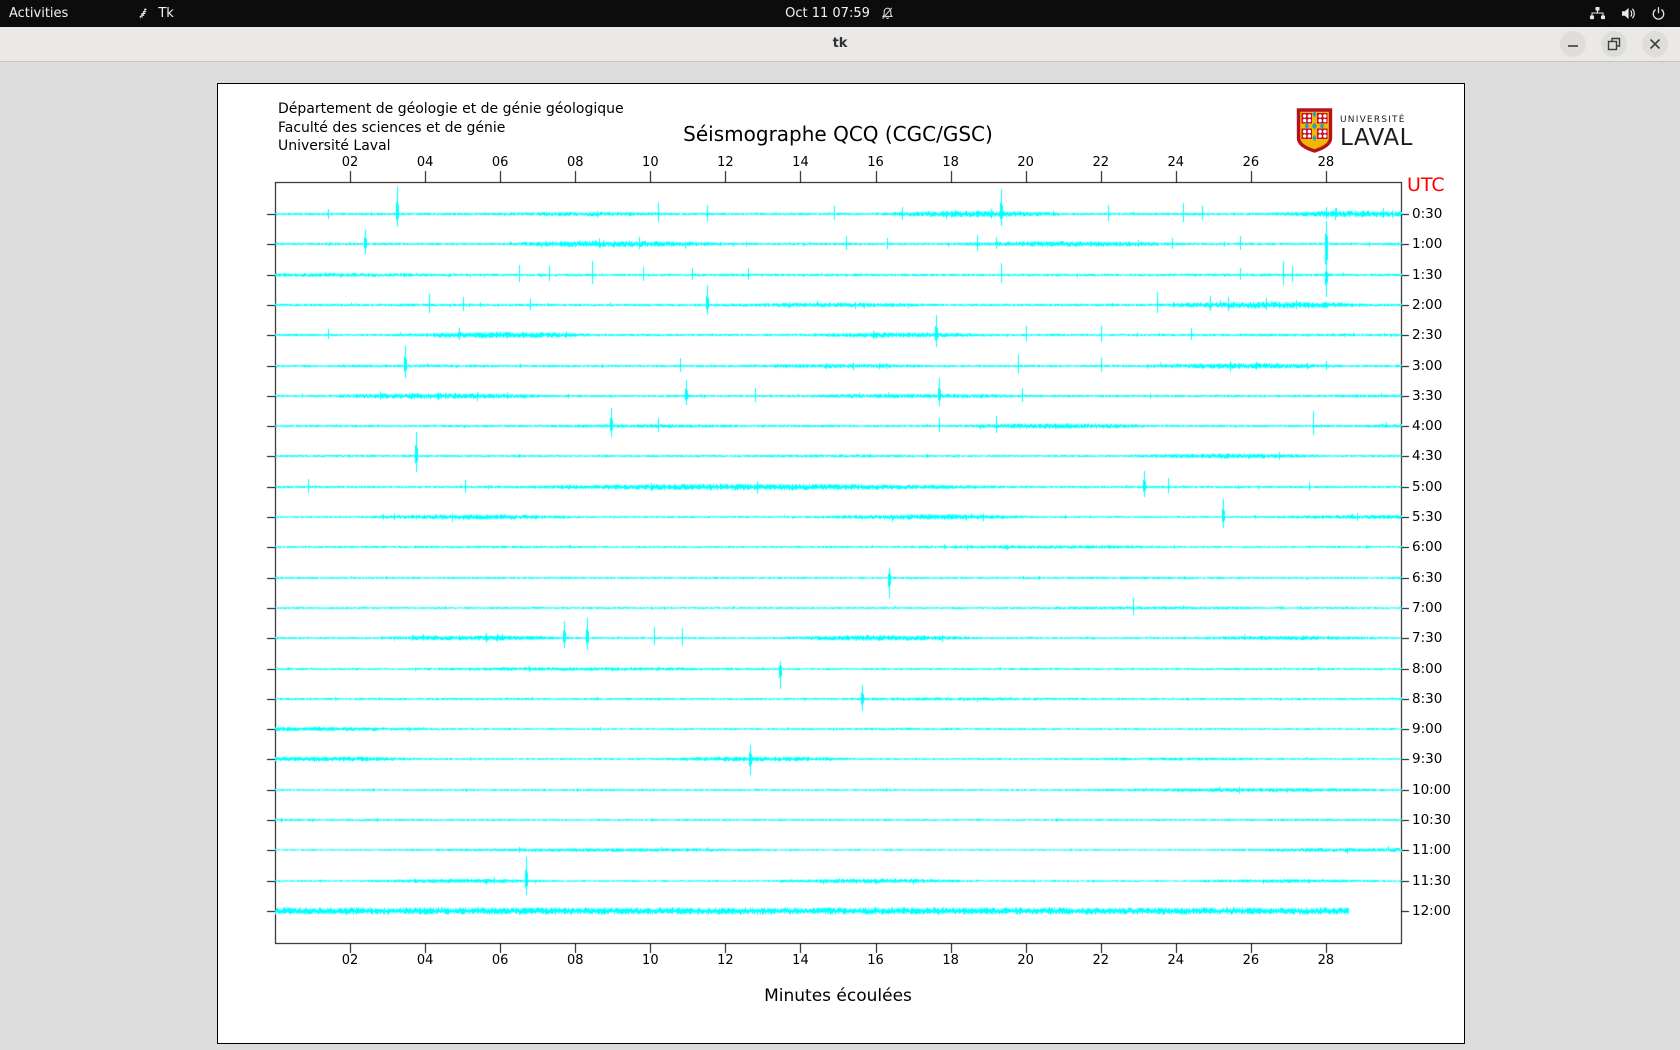 The width and height of the screenshot is (1680, 1050). Describe the element at coordinates (1427, 456) in the screenshot. I see `y-axis-time-label: 4:30` at that location.